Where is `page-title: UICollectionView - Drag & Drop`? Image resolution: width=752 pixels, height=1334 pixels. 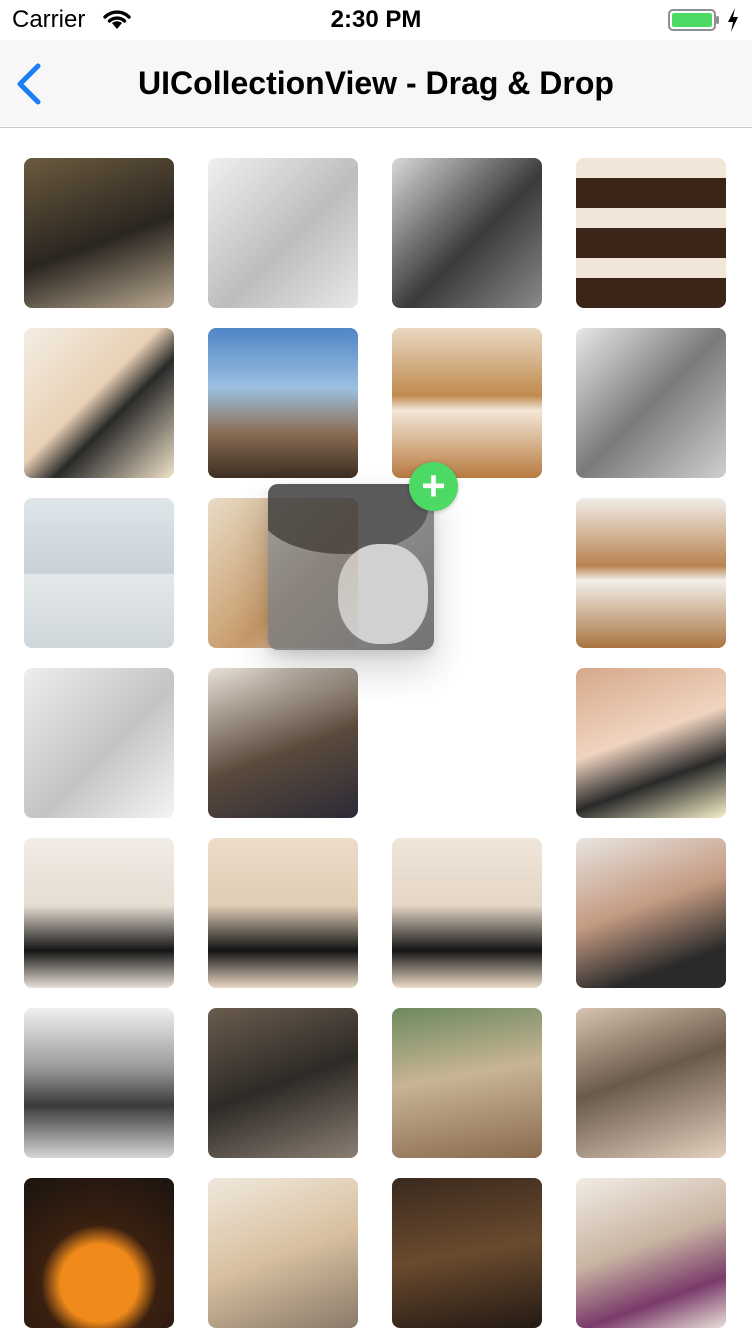
page-title: UICollectionView - Drag & Drop is located at coordinates (376, 83).